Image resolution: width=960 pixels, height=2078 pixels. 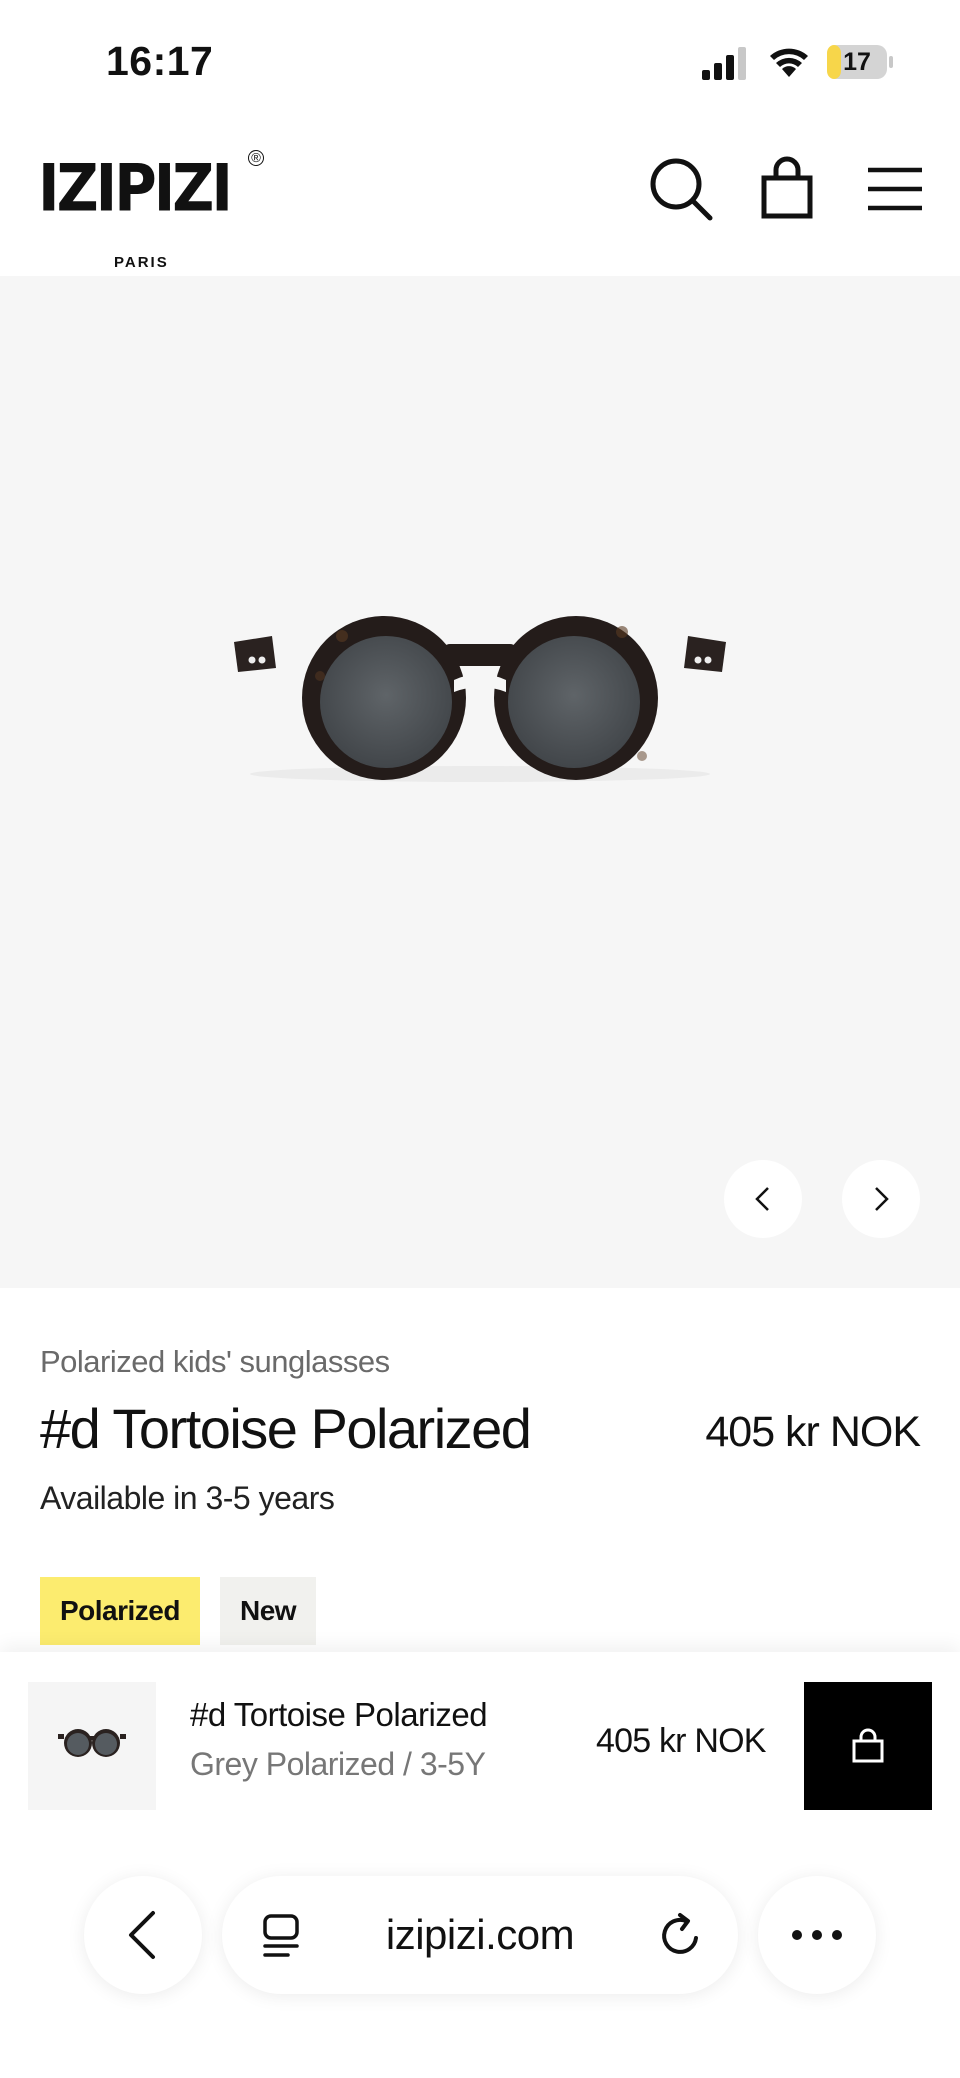 I want to click on cart-button, so click(x=787, y=189).